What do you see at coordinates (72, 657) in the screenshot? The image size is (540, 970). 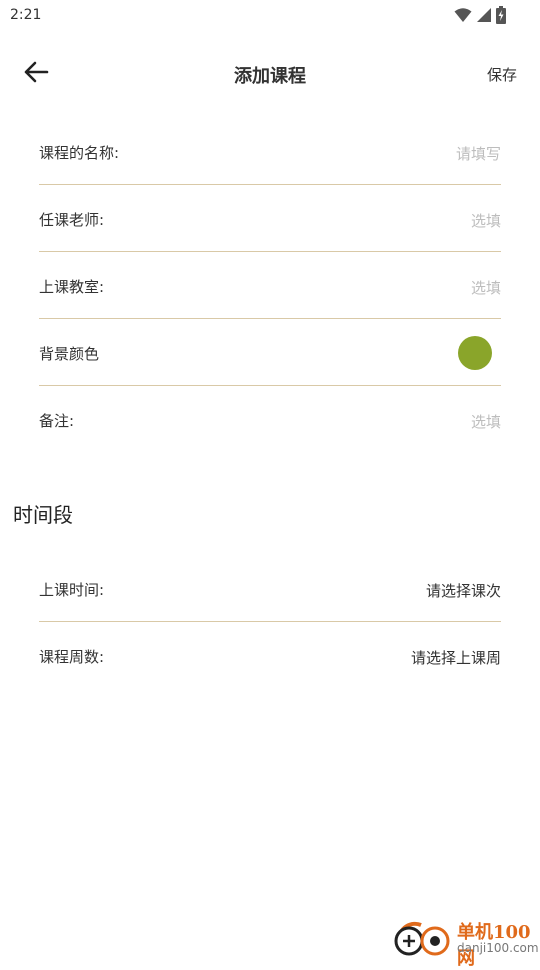 I see `weeks-label: 课程周数:` at bounding box center [72, 657].